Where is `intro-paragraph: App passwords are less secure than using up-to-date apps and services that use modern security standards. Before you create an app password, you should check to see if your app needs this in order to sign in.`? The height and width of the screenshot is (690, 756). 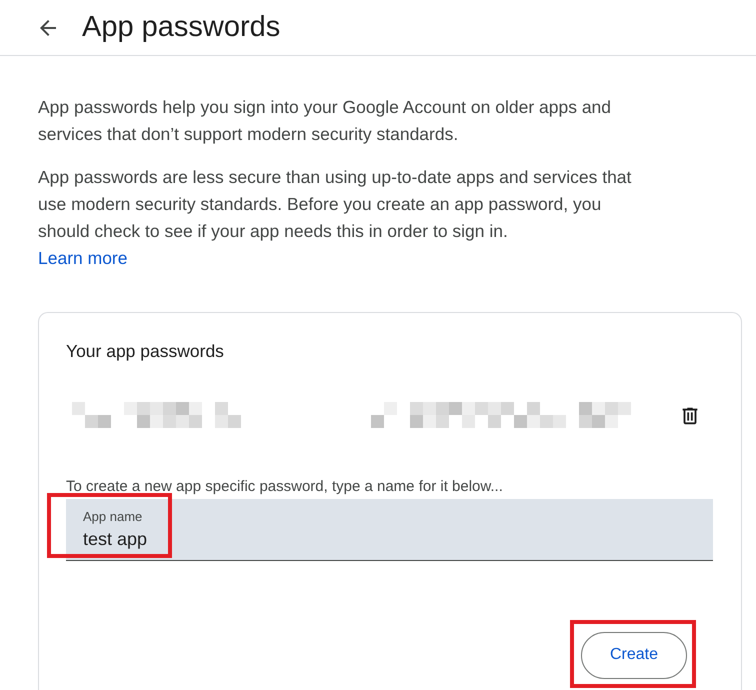
intro-paragraph: App passwords are less secure than using up-to-date apps and services that use modern security standards. Before you create an app password, you should check to see if your app needs this in order to sign in. is located at coordinates (335, 204).